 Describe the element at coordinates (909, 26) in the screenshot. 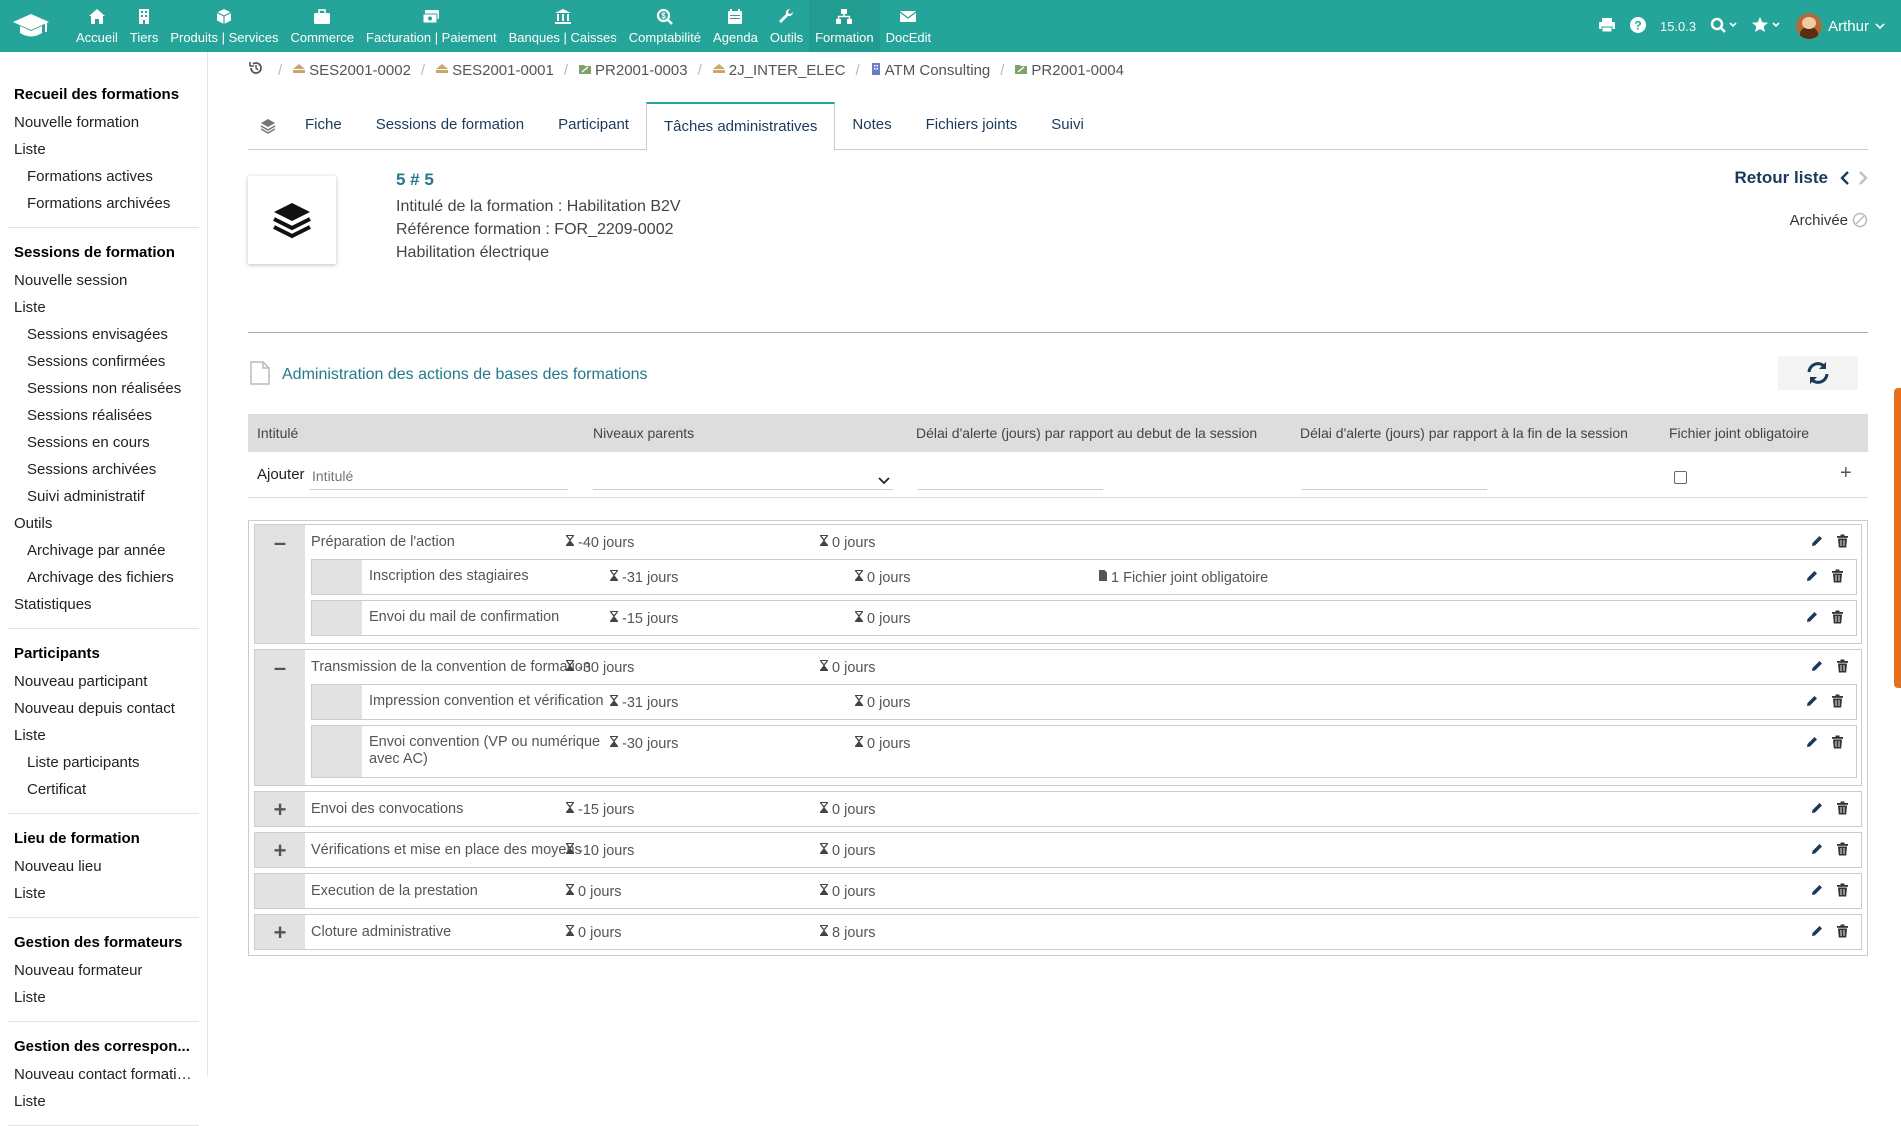

I see `menu-item-docedit: DocEdit` at that location.